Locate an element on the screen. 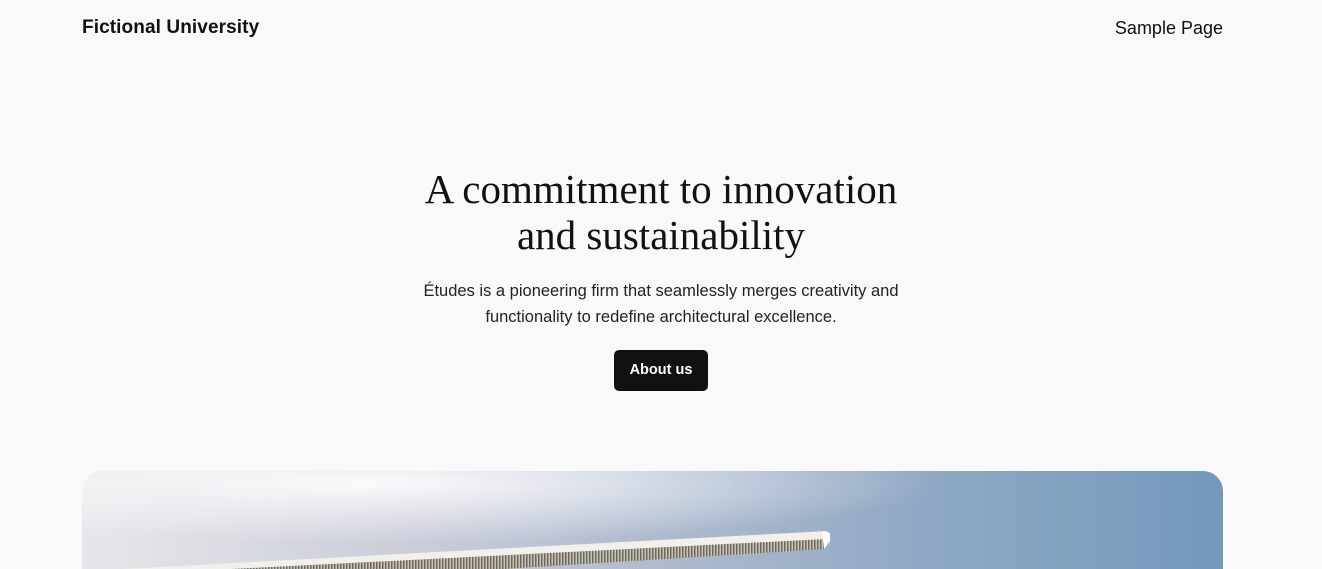 This screenshot has height=569, width=1322. primary-nav: Sample Page is located at coordinates (1169, 28).